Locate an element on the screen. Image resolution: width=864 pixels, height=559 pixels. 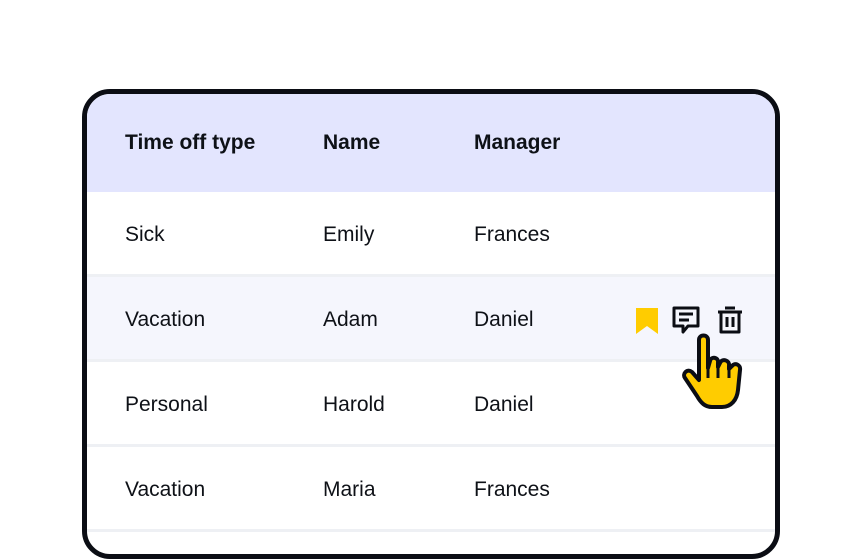
cell-name: Emily is located at coordinates (349, 234).